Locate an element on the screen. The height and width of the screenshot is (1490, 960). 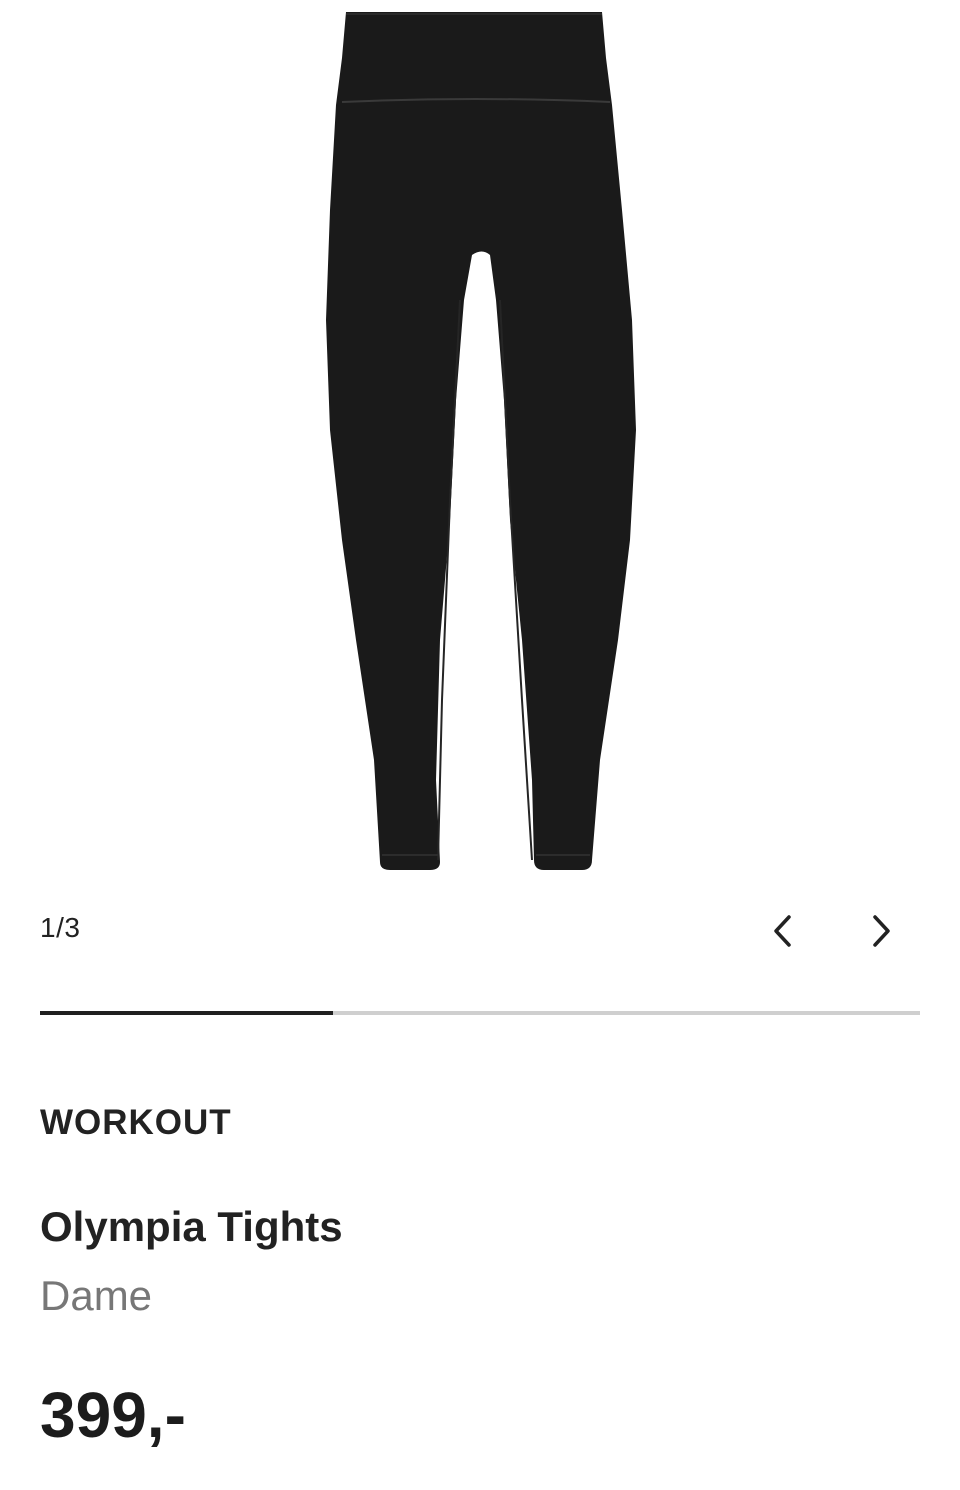
chevron-left-icon is located at coordinates (782, 931).